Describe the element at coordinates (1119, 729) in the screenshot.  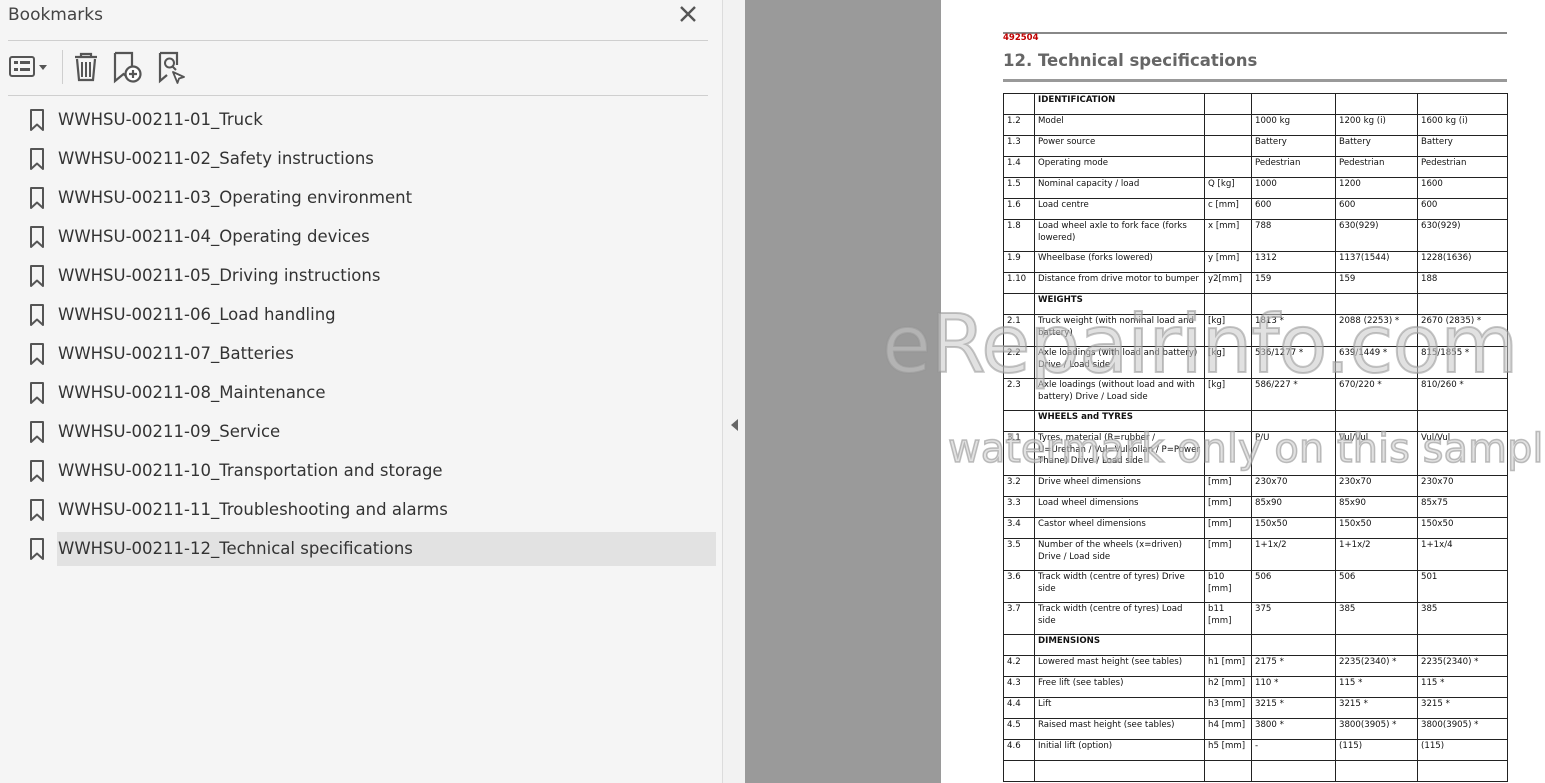
I see `table-cell: Raised mast height (see tables)` at that location.